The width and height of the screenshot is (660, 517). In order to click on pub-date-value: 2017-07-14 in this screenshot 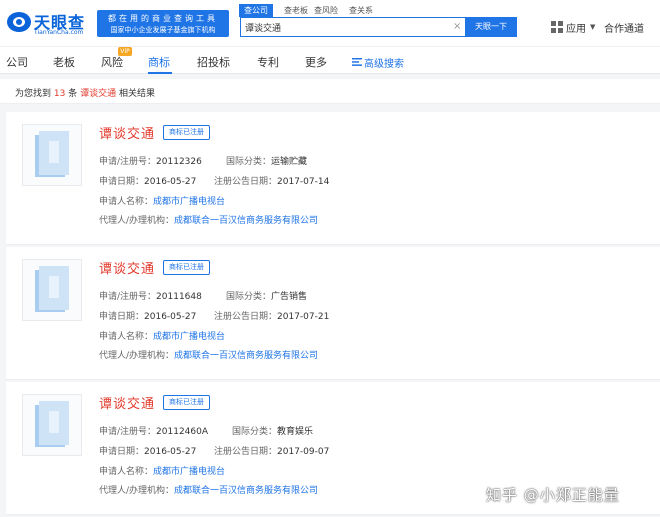, I will do `click(303, 182)`.